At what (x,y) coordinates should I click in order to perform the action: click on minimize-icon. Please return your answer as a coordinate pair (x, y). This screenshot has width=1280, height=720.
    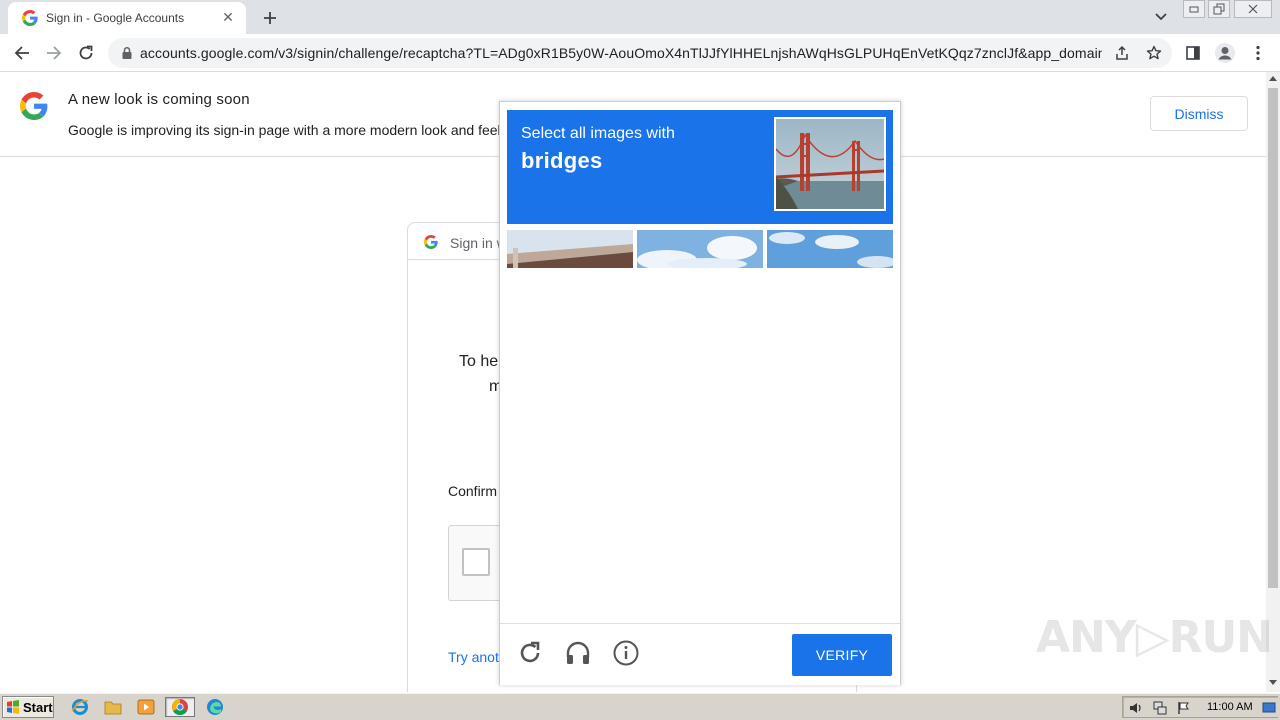
    Looking at the image, I should click on (1194, 9).